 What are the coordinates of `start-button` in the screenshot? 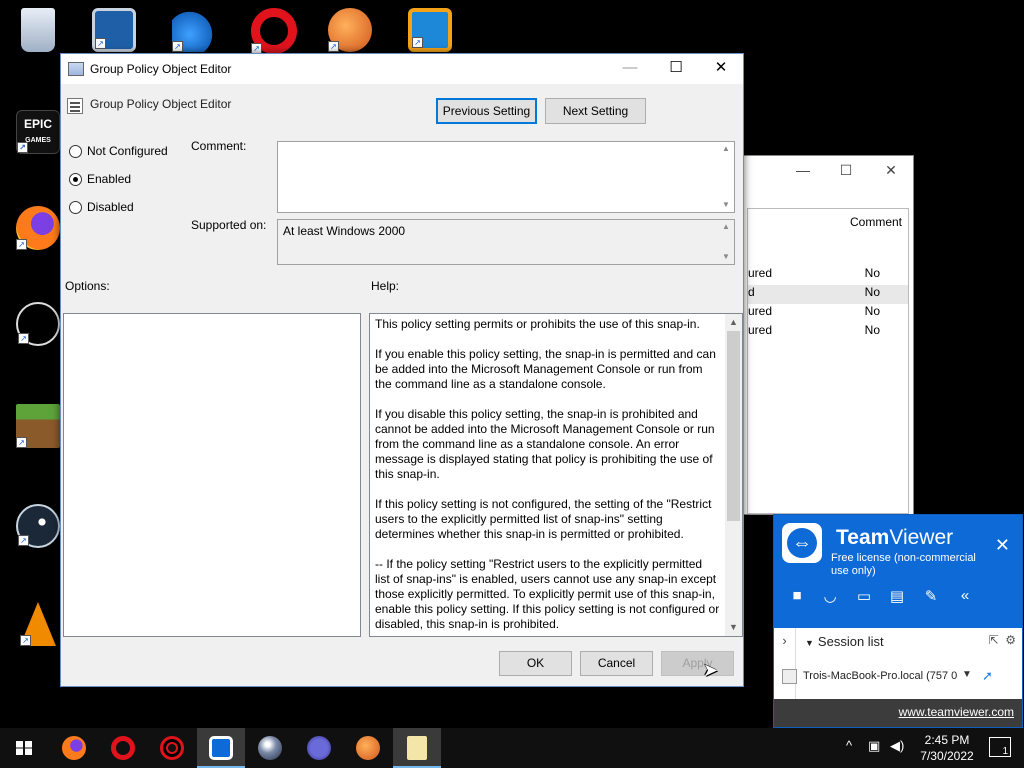 It's located at (24, 748).